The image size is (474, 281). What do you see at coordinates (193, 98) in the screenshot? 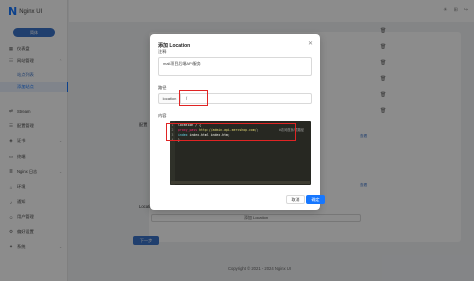
I see `path-highlight-box` at bounding box center [193, 98].